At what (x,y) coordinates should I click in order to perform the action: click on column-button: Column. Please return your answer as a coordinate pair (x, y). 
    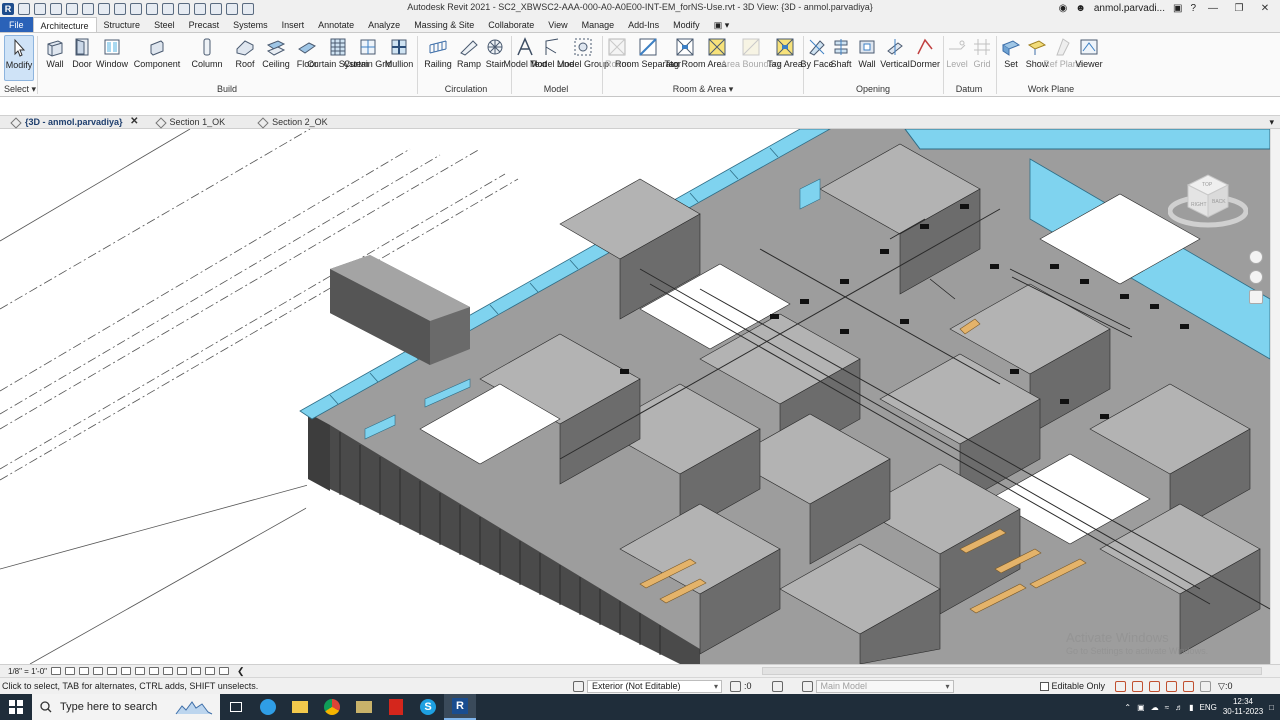
    Looking at the image, I should click on (207, 58).